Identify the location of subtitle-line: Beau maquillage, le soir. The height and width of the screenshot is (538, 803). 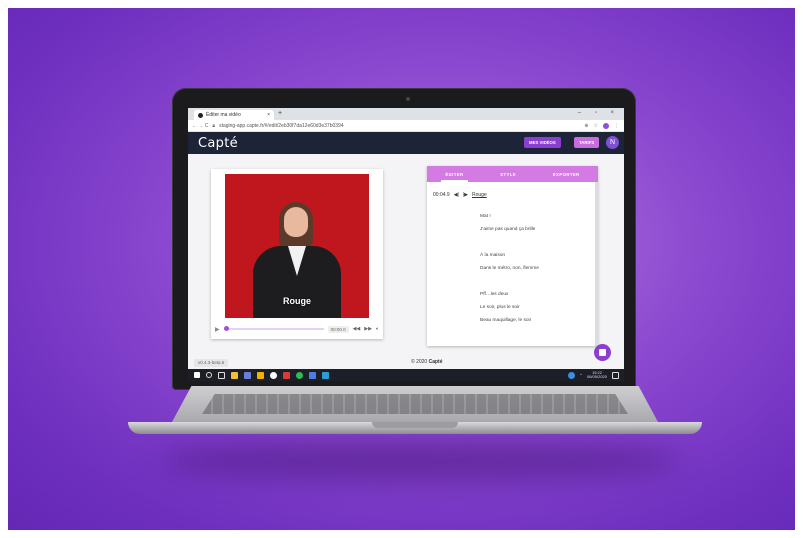
(509, 324).